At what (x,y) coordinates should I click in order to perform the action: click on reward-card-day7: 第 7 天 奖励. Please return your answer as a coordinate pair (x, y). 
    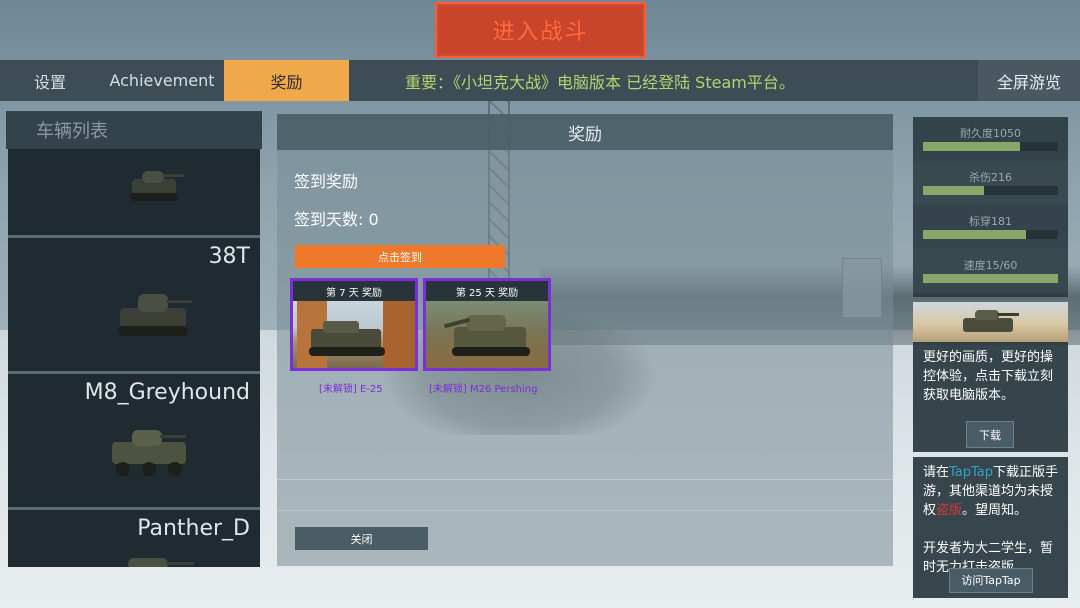
    Looking at the image, I should click on (354, 324).